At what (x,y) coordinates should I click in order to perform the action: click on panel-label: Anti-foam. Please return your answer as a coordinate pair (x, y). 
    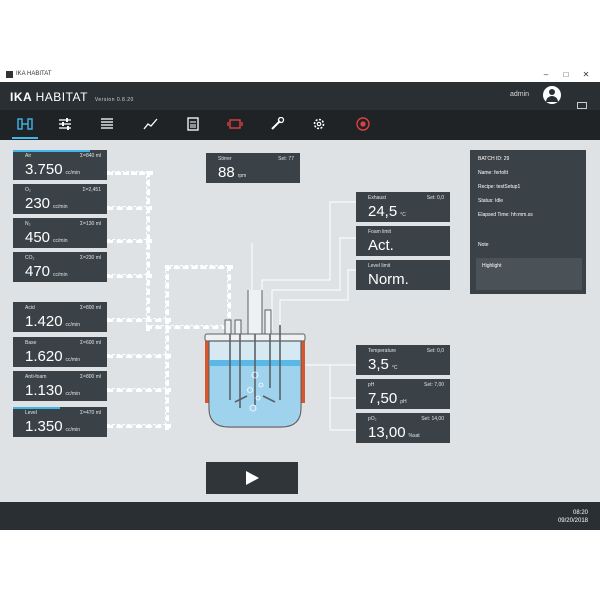
    Looking at the image, I should click on (36, 377).